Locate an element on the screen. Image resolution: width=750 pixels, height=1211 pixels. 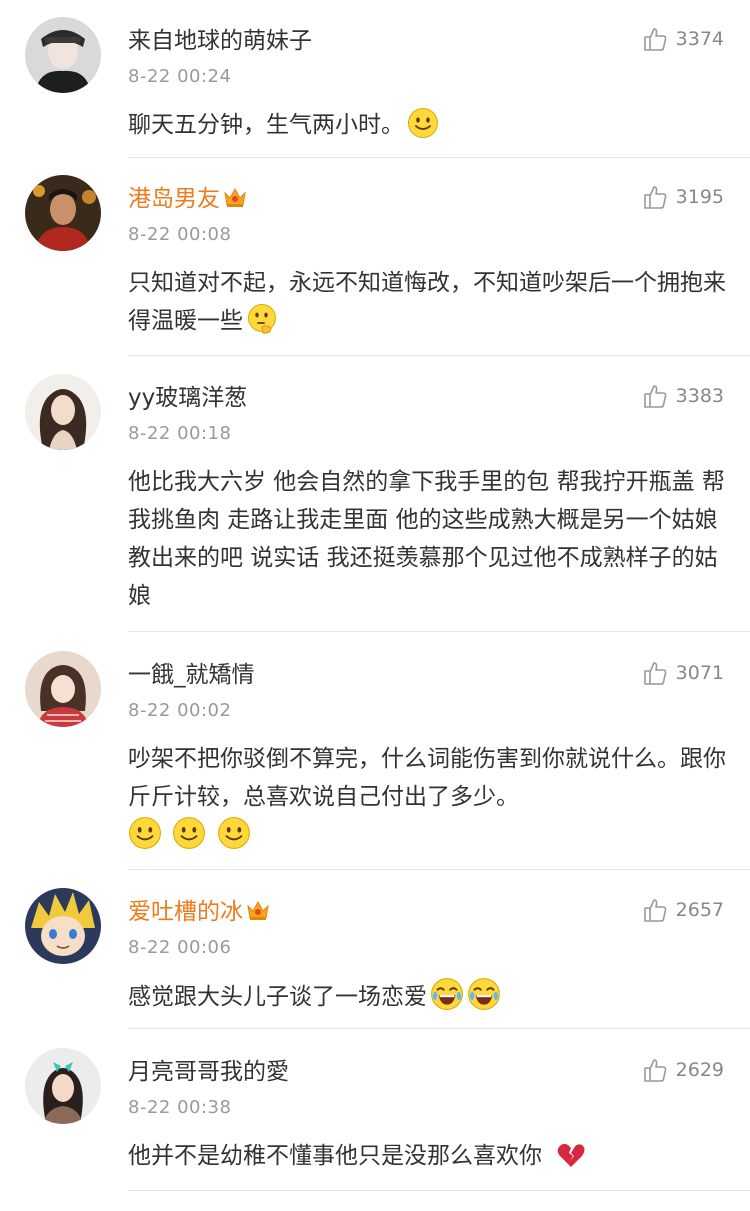
comment-time: 8-22 00:08 is located at coordinates (180, 234).